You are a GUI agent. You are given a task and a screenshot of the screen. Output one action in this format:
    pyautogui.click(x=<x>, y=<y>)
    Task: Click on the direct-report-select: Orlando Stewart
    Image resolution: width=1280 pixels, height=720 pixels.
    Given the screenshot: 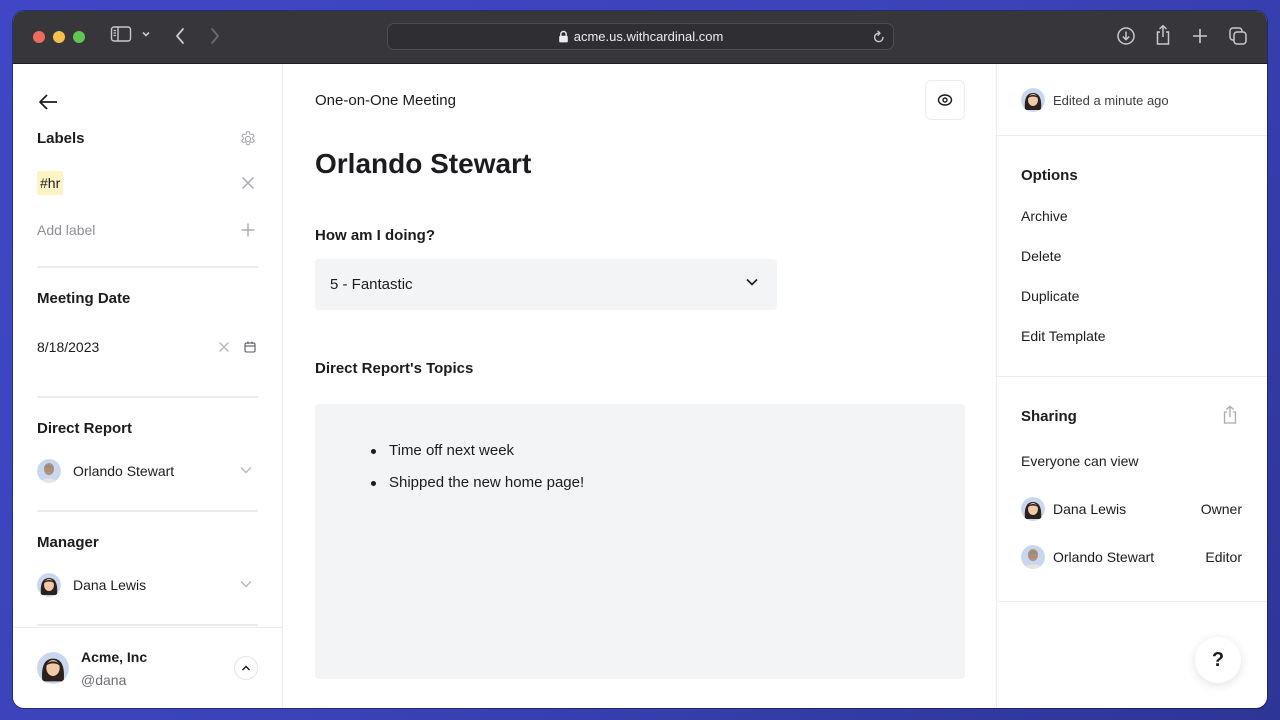 What is the action you would take?
    pyautogui.click(x=105, y=471)
    